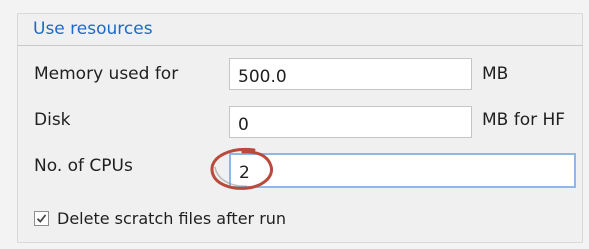 The height and width of the screenshot is (249, 589). Describe the element at coordinates (83, 166) in the screenshot. I see `cpus-label: No. of CPUs` at that location.